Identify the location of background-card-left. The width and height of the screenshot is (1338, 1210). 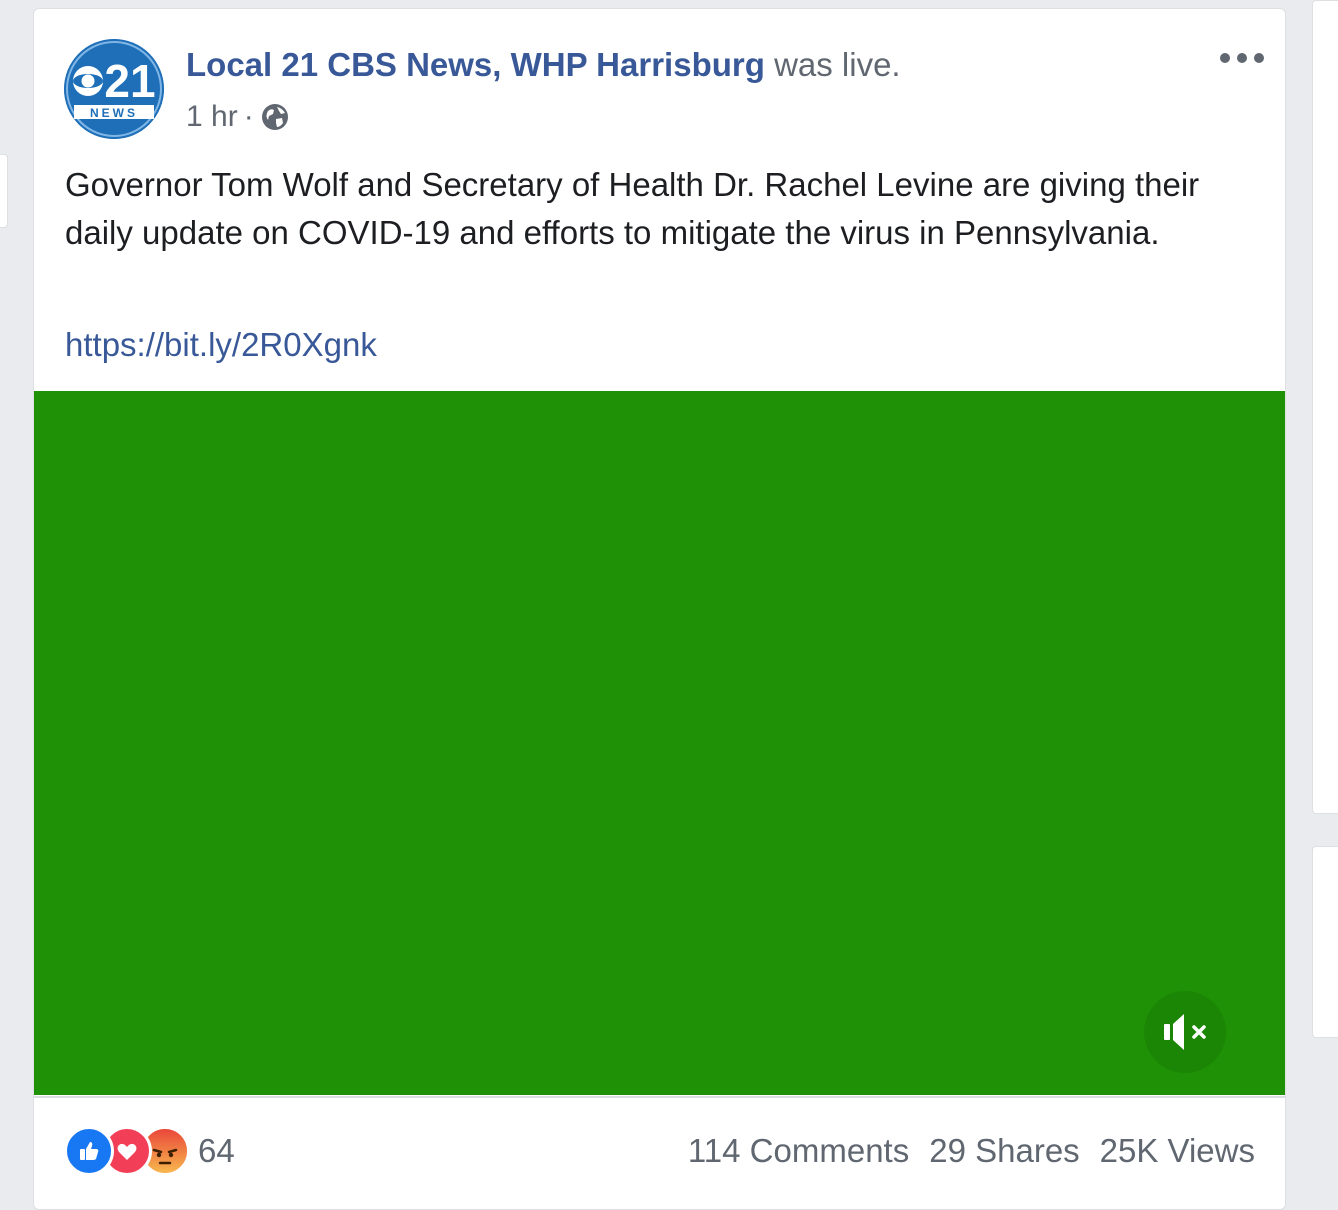
(4, 191).